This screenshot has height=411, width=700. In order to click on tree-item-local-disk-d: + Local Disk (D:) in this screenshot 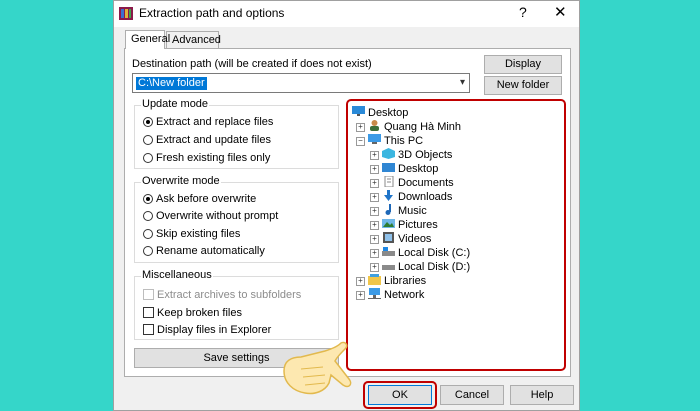, I will do `click(420, 267)`.